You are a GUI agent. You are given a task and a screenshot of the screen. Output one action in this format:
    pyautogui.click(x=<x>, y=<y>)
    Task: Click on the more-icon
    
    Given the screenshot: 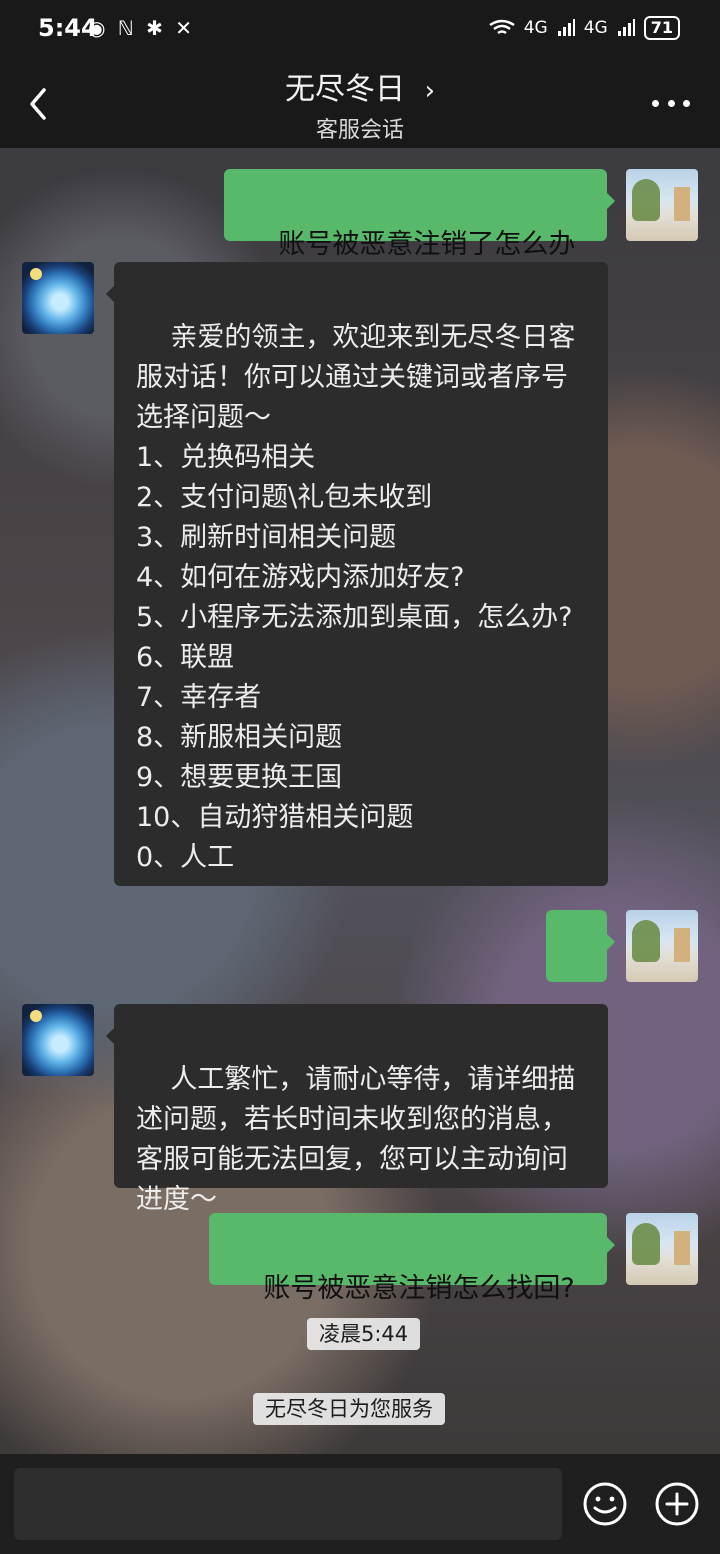 What is the action you would take?
    pyautogui.click(x=671, y=103)
    